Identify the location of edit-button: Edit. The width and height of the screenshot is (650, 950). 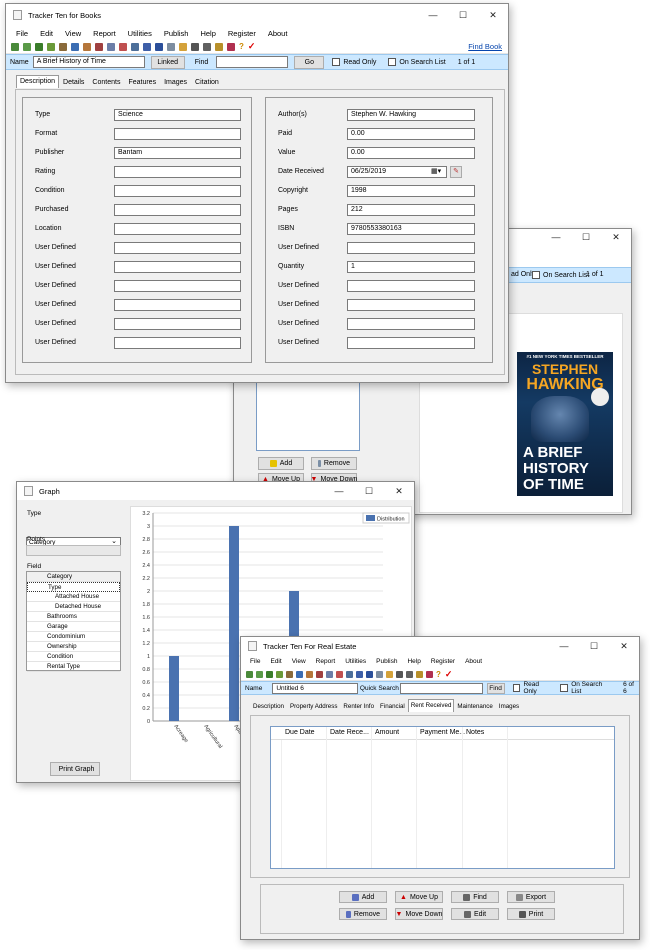
(475, 914).